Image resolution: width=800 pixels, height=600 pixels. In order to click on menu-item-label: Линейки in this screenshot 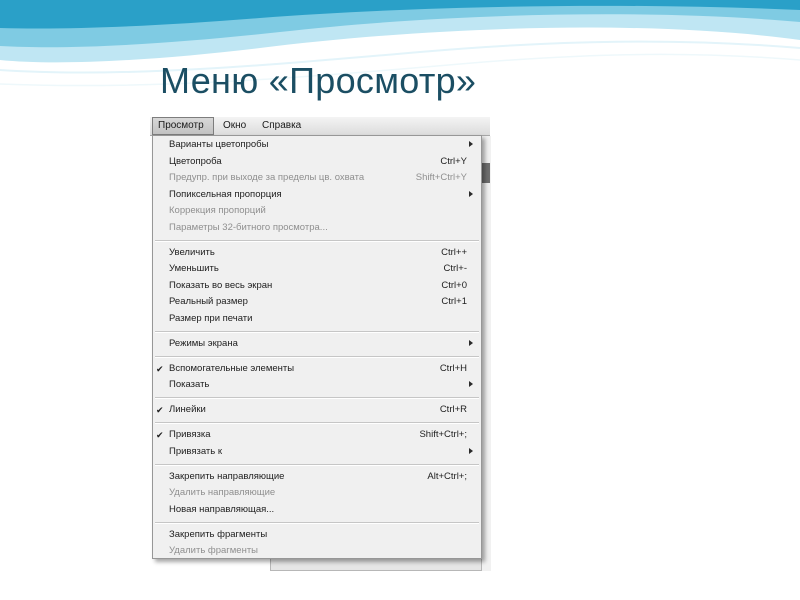, I will do `click(187, 409)`.